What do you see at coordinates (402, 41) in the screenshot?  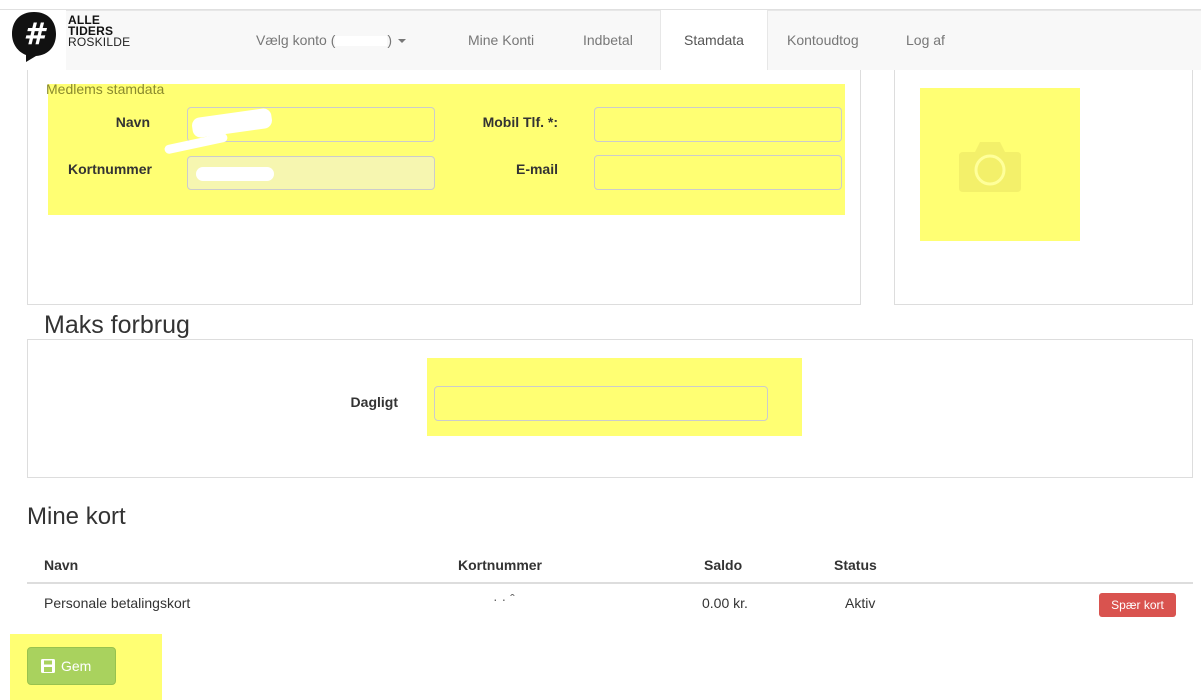 I see `chevron-down-icon` at bounding box center [402, 41].